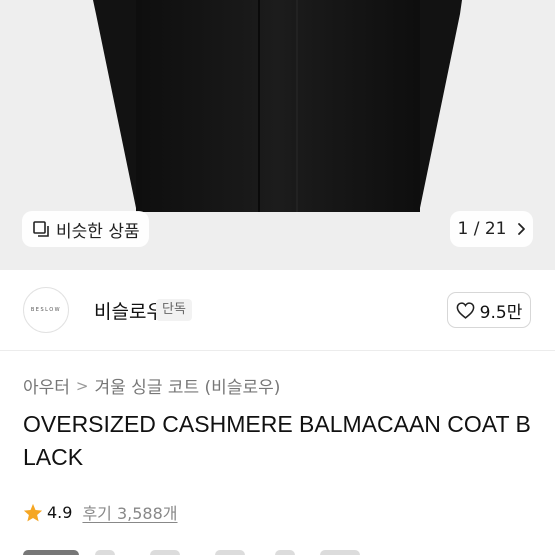 The image size is (555, 555). What do you see at coordinates (33, 512) in the screenshot?
I see `star-icon` at bounding box center [33, 512].